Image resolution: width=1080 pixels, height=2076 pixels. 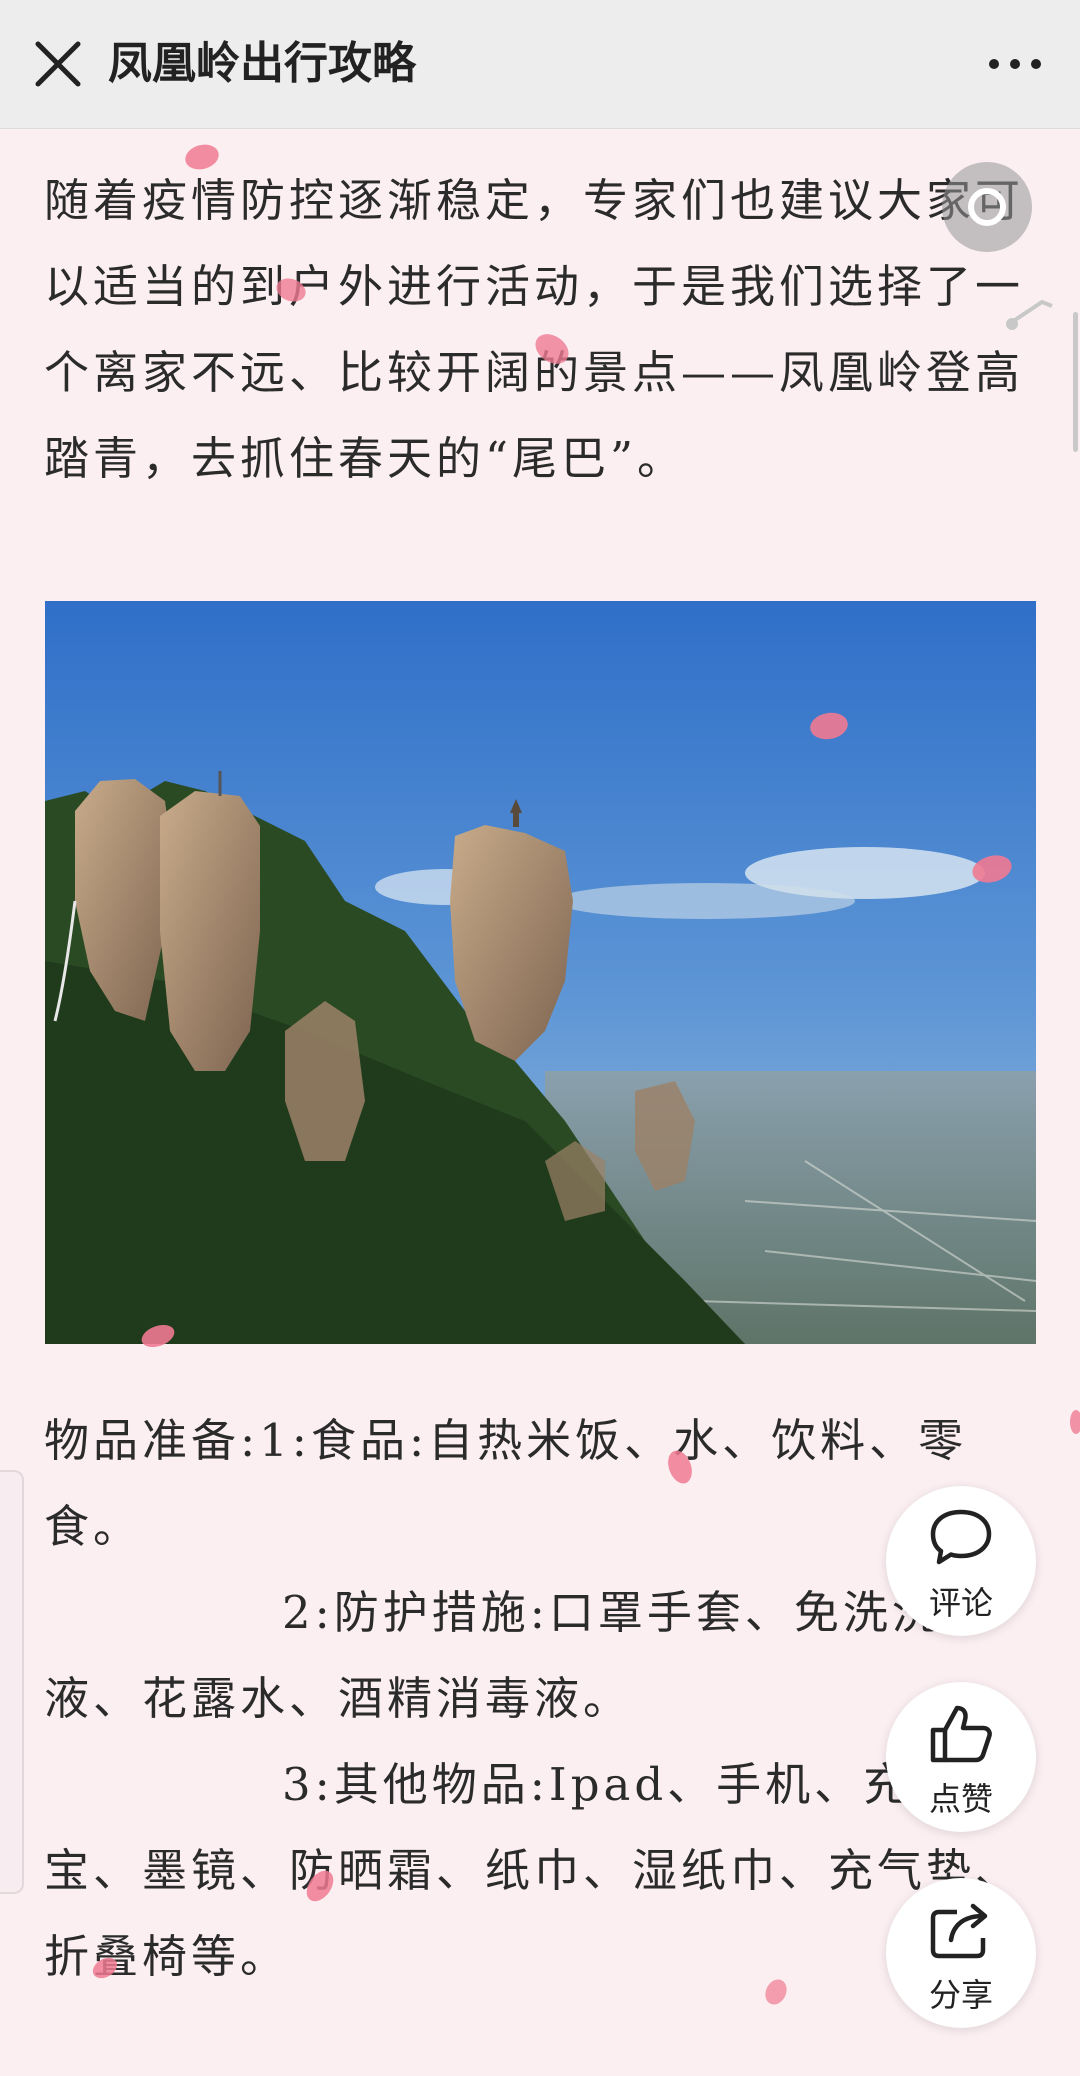 I want to click on music-disc-icon, so click(x=987, y=207).